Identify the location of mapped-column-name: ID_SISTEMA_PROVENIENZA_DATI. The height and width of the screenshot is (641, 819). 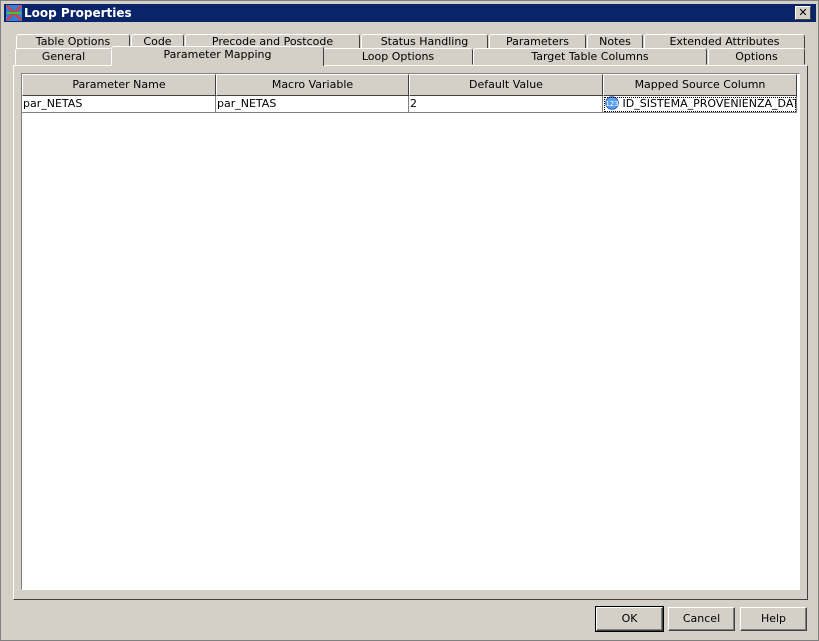
(709, 103).